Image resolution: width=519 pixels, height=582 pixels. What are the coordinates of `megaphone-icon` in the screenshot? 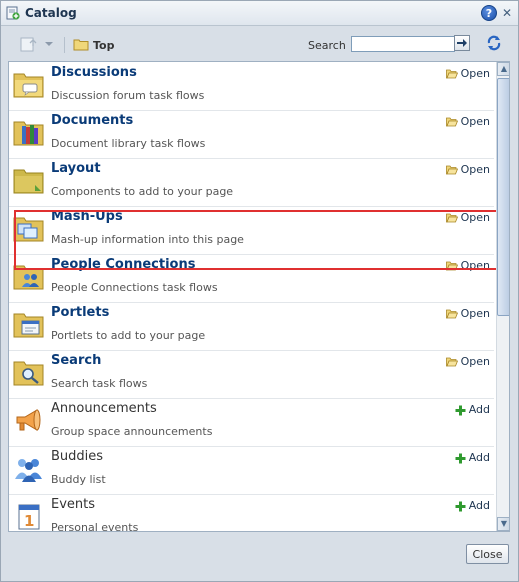 It's located at (28, 420).